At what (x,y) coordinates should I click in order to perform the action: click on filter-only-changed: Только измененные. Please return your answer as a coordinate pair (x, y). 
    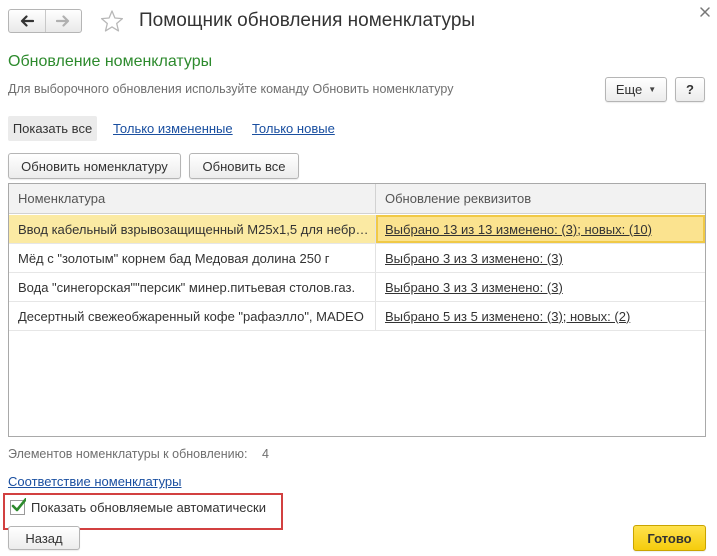
    Looking at the image, I should click on (173, 128).